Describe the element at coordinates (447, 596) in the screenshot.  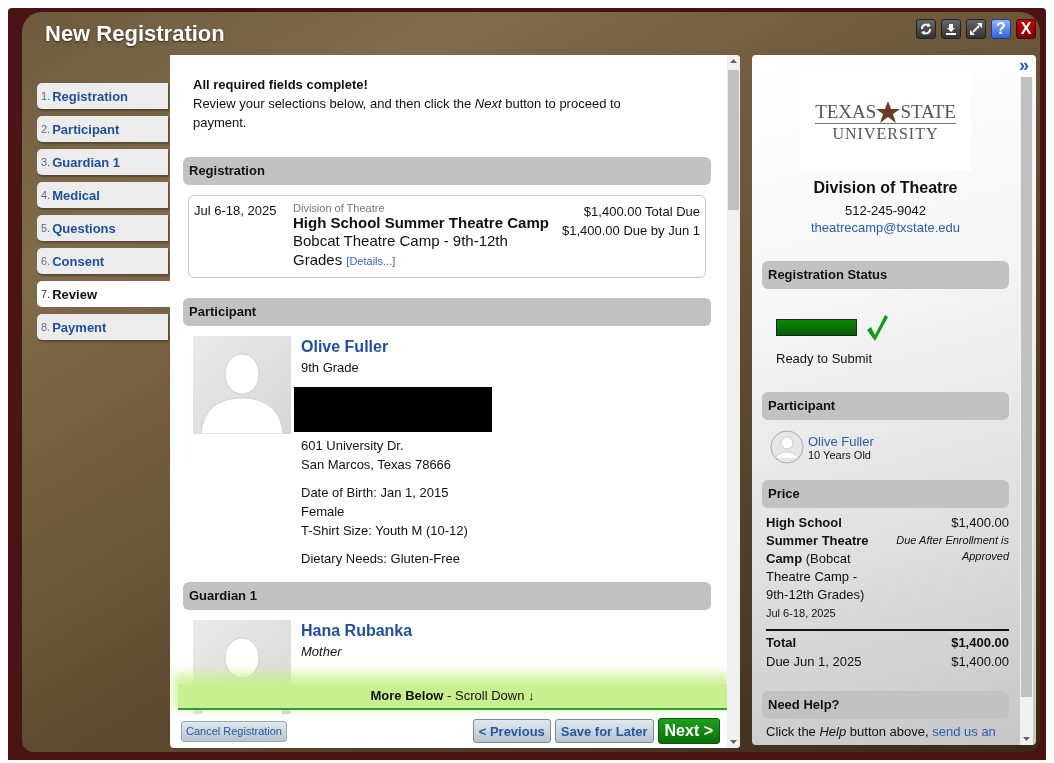
I see `section-header: Guardian 1` at that location.